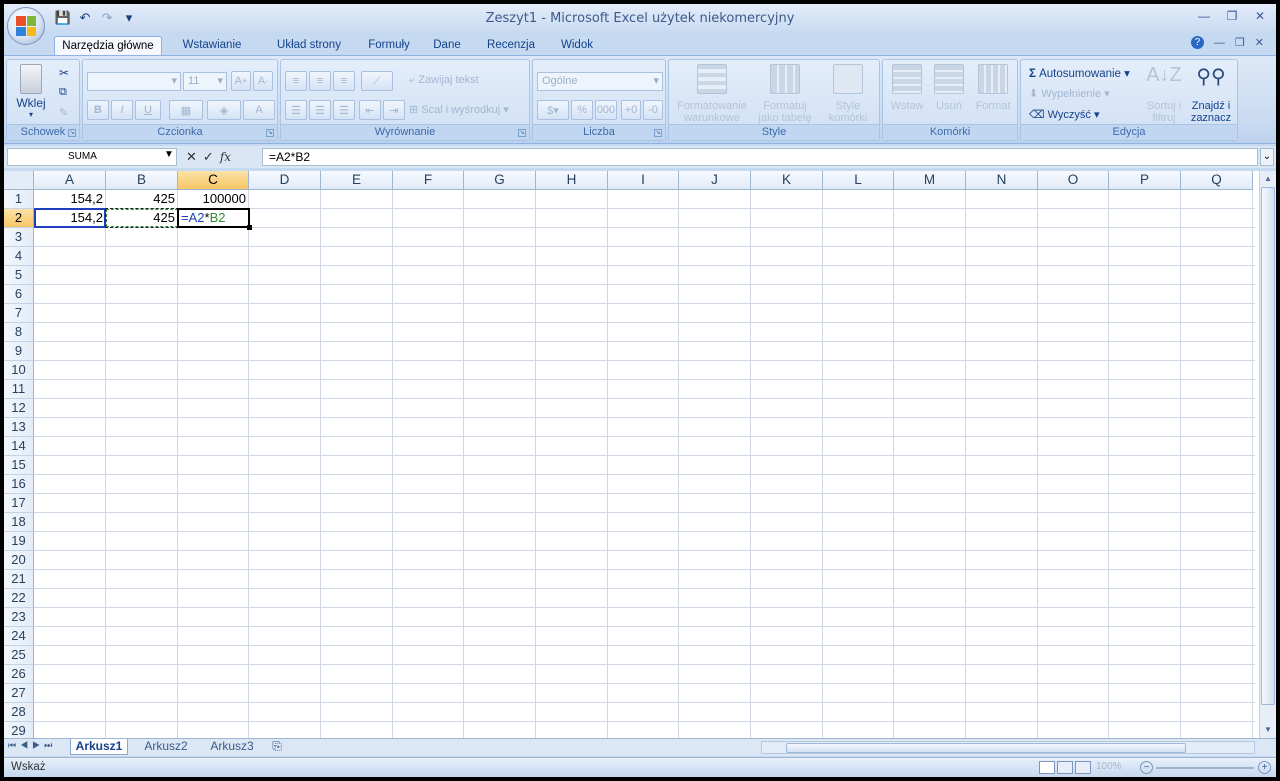 The height and width of the screenshot is (781, 1280). Describe the element at coordinates (225, 157) in the screenshot. I see `insert-function-button: fx` at that location.